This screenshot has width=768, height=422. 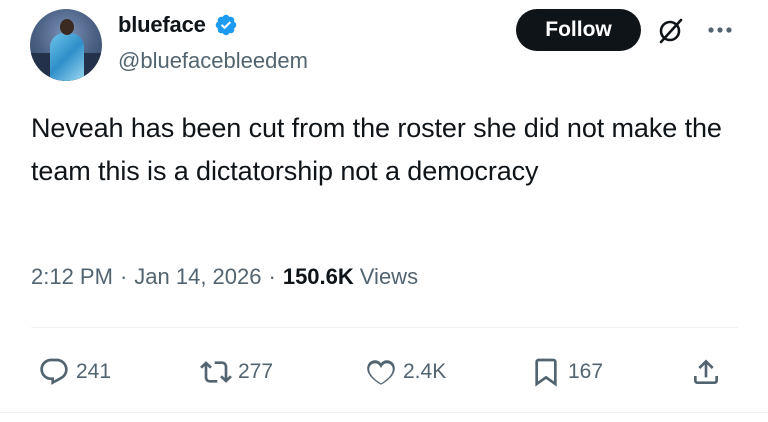 I want to click on avatar-figure-head, so click(x=67, y=27).